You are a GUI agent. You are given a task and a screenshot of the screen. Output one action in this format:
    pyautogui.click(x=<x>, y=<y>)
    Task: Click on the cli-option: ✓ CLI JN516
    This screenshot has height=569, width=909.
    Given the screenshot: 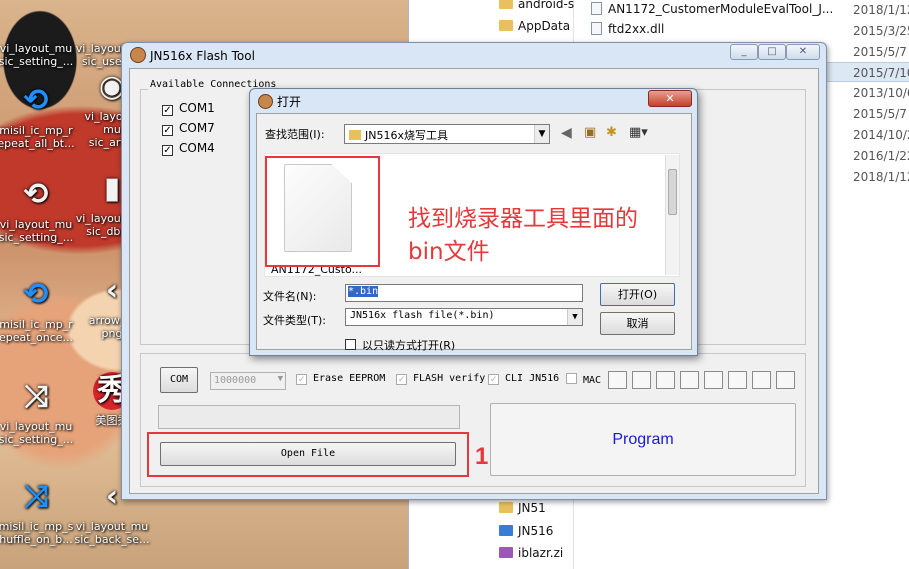 What is the action you would take?
    pyautogui.click(x=523, y=379)
    